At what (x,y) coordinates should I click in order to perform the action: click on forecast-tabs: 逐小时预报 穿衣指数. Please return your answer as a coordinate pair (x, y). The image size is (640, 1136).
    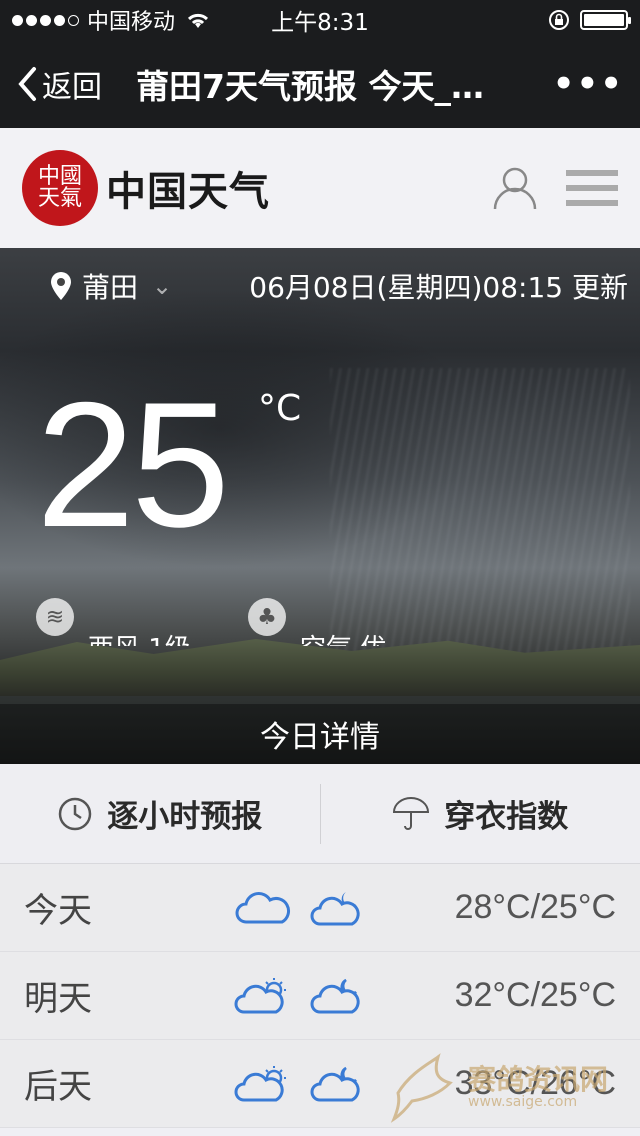
    Looking at the image, I should click on (320, 814).